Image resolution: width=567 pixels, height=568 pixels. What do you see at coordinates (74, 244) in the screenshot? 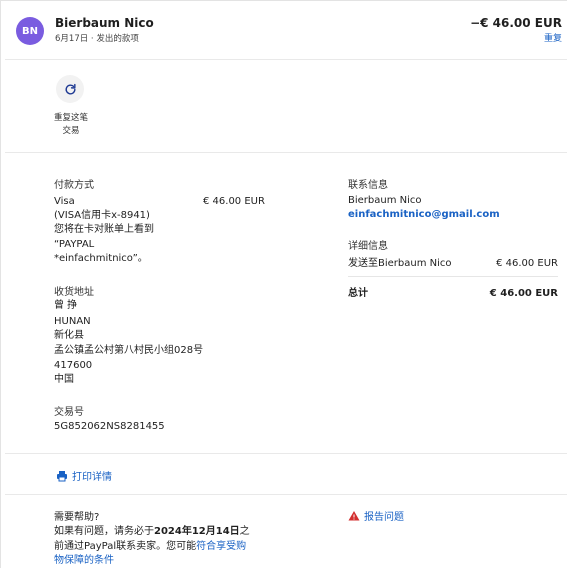
I see `statement-note: “PAYPAL` at bounding box center [74, 244].